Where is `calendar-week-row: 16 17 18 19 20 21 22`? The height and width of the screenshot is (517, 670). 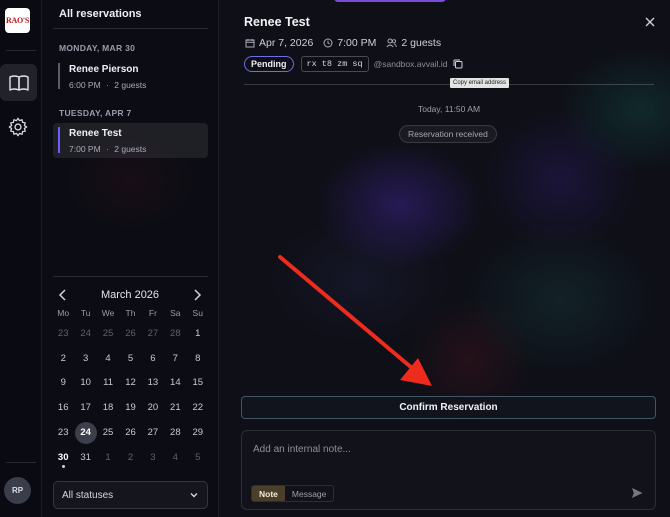
calendar-week-row: 16 17 18 19 20 21 22 is located at coordinates (130, 407).